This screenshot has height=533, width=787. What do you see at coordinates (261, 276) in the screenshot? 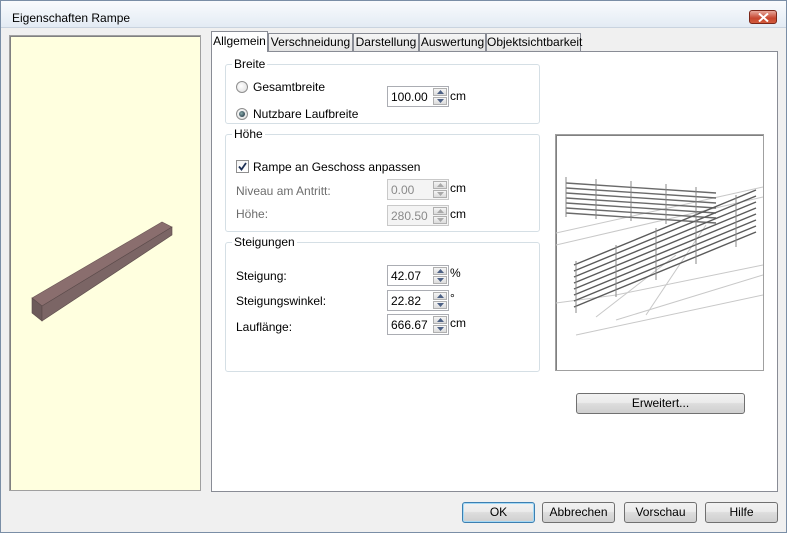
I see `label-steigung: Steigung:` at bounding box center [261, 276].